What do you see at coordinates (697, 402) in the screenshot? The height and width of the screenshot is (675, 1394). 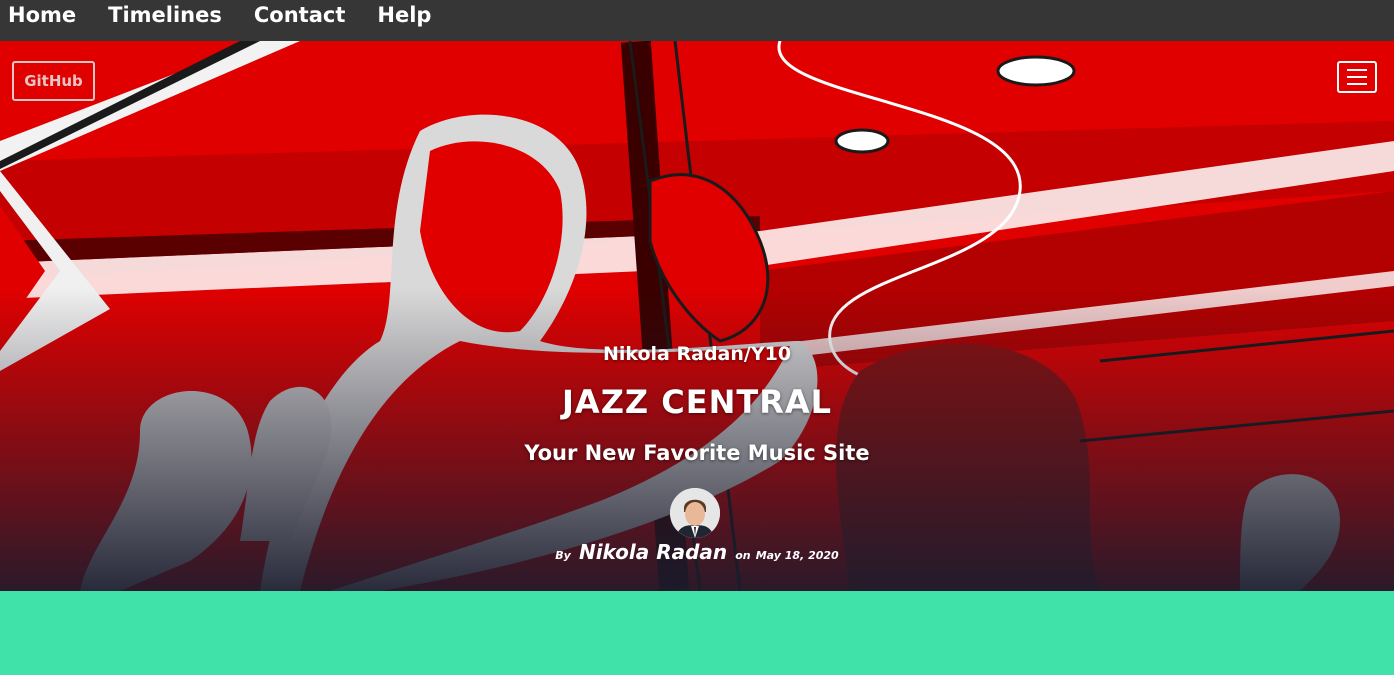 I see `page-title: JAZZ CENTRAL` at bounding box center [697, 402].